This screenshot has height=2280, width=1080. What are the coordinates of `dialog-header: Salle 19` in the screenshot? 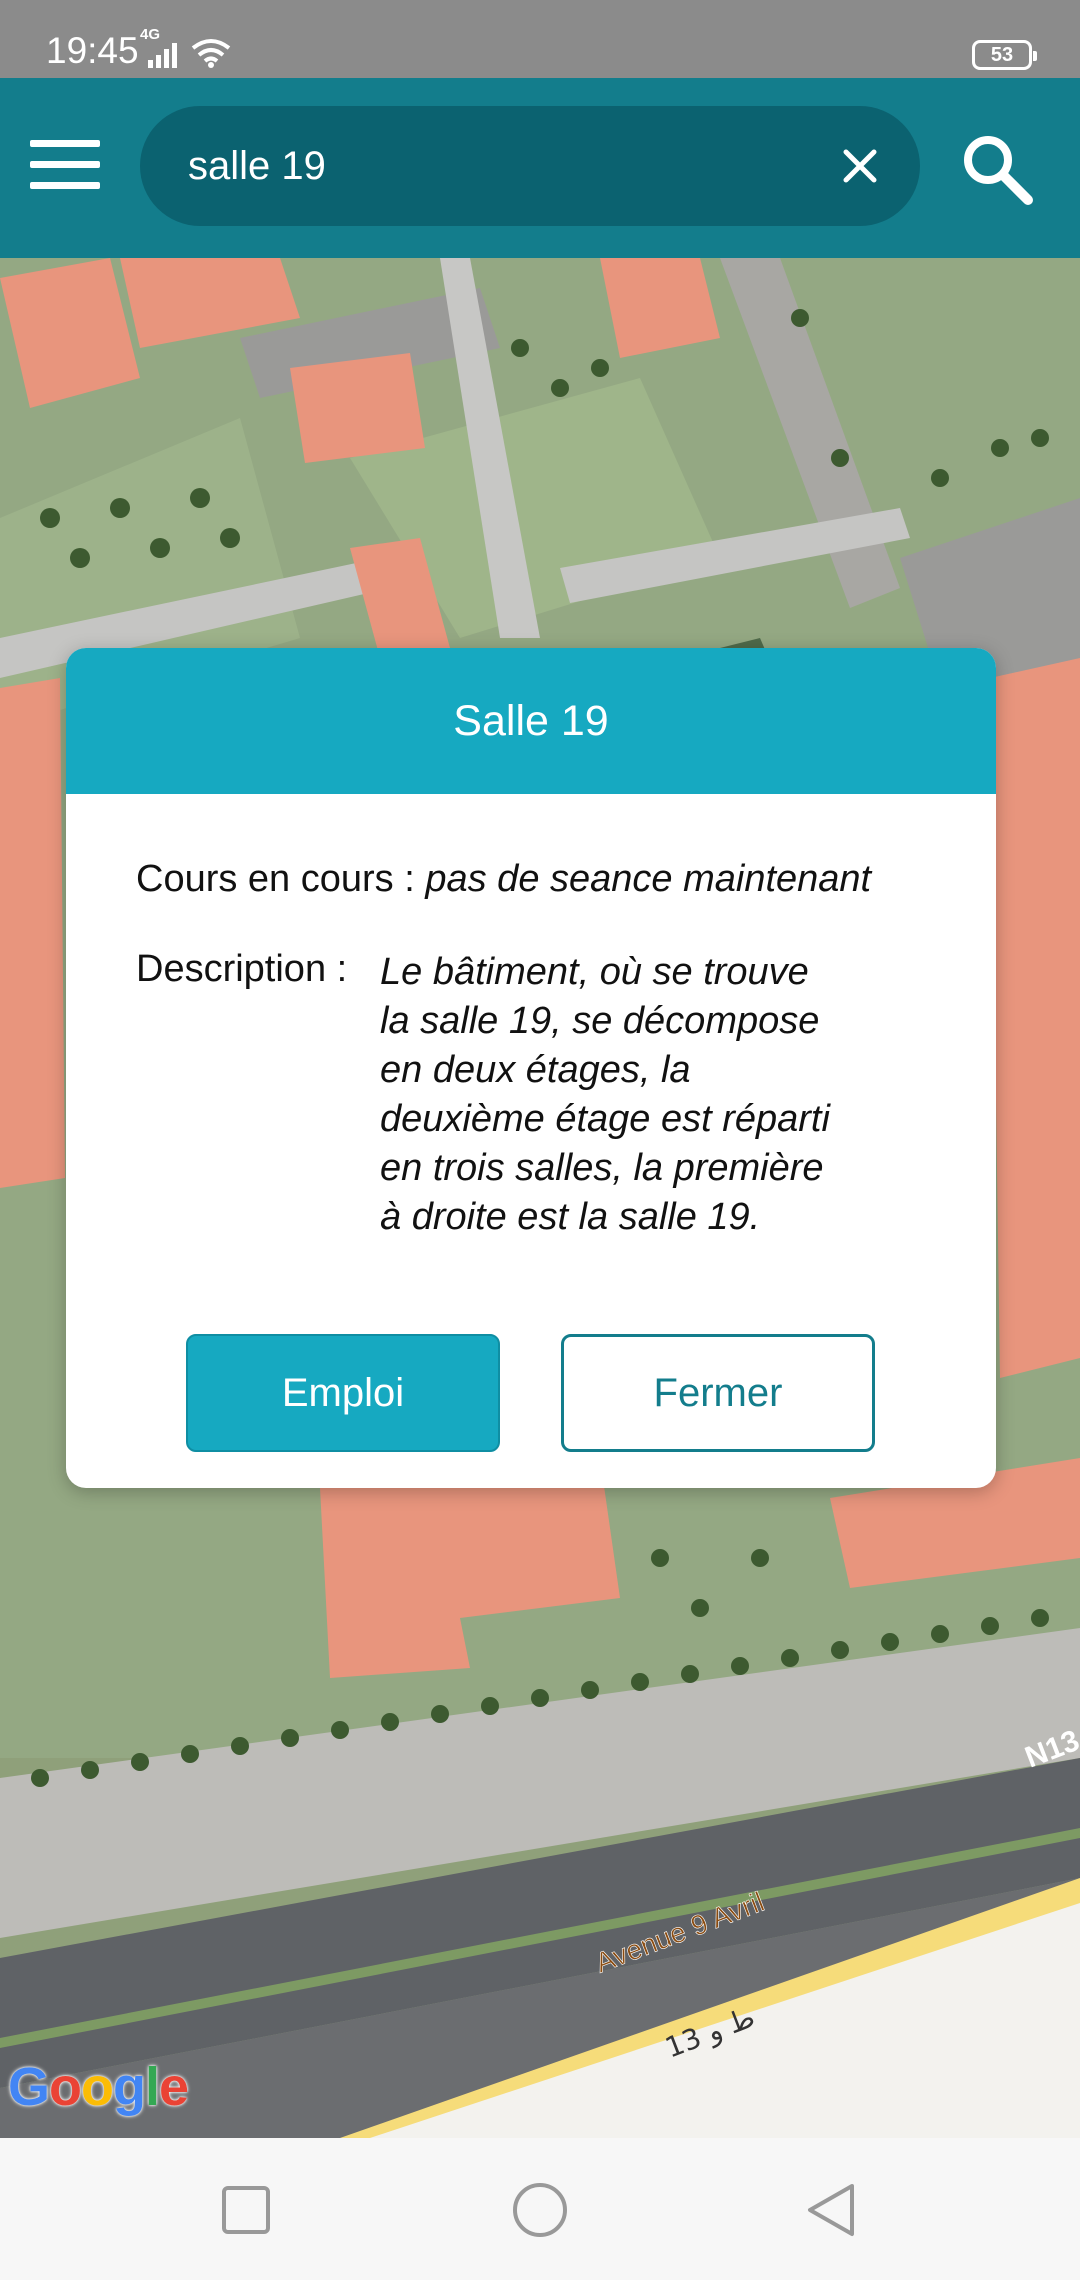 It's located at (531, 721).